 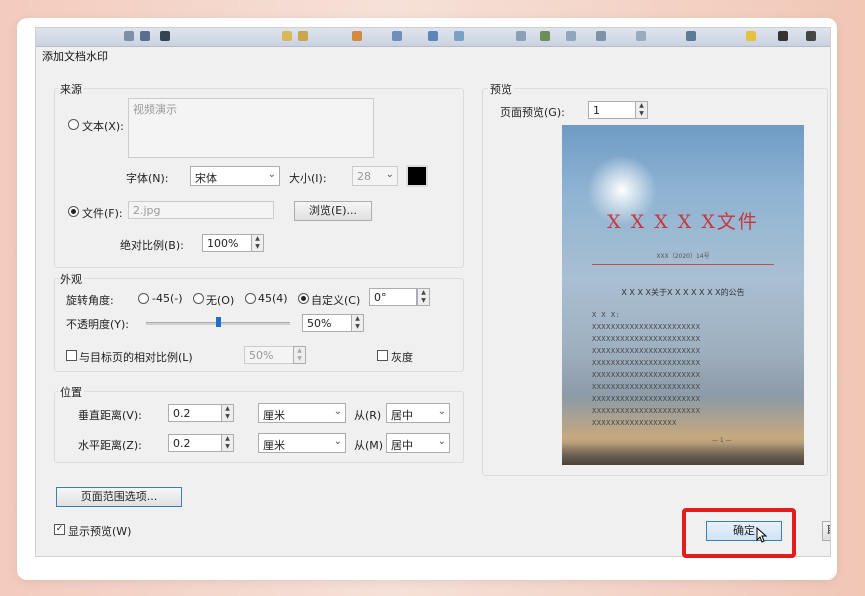 What do you see at coordinates (501, 89) in the screenshot?
I see `preview-group-title: 预览` at bounding box center [501, 89].